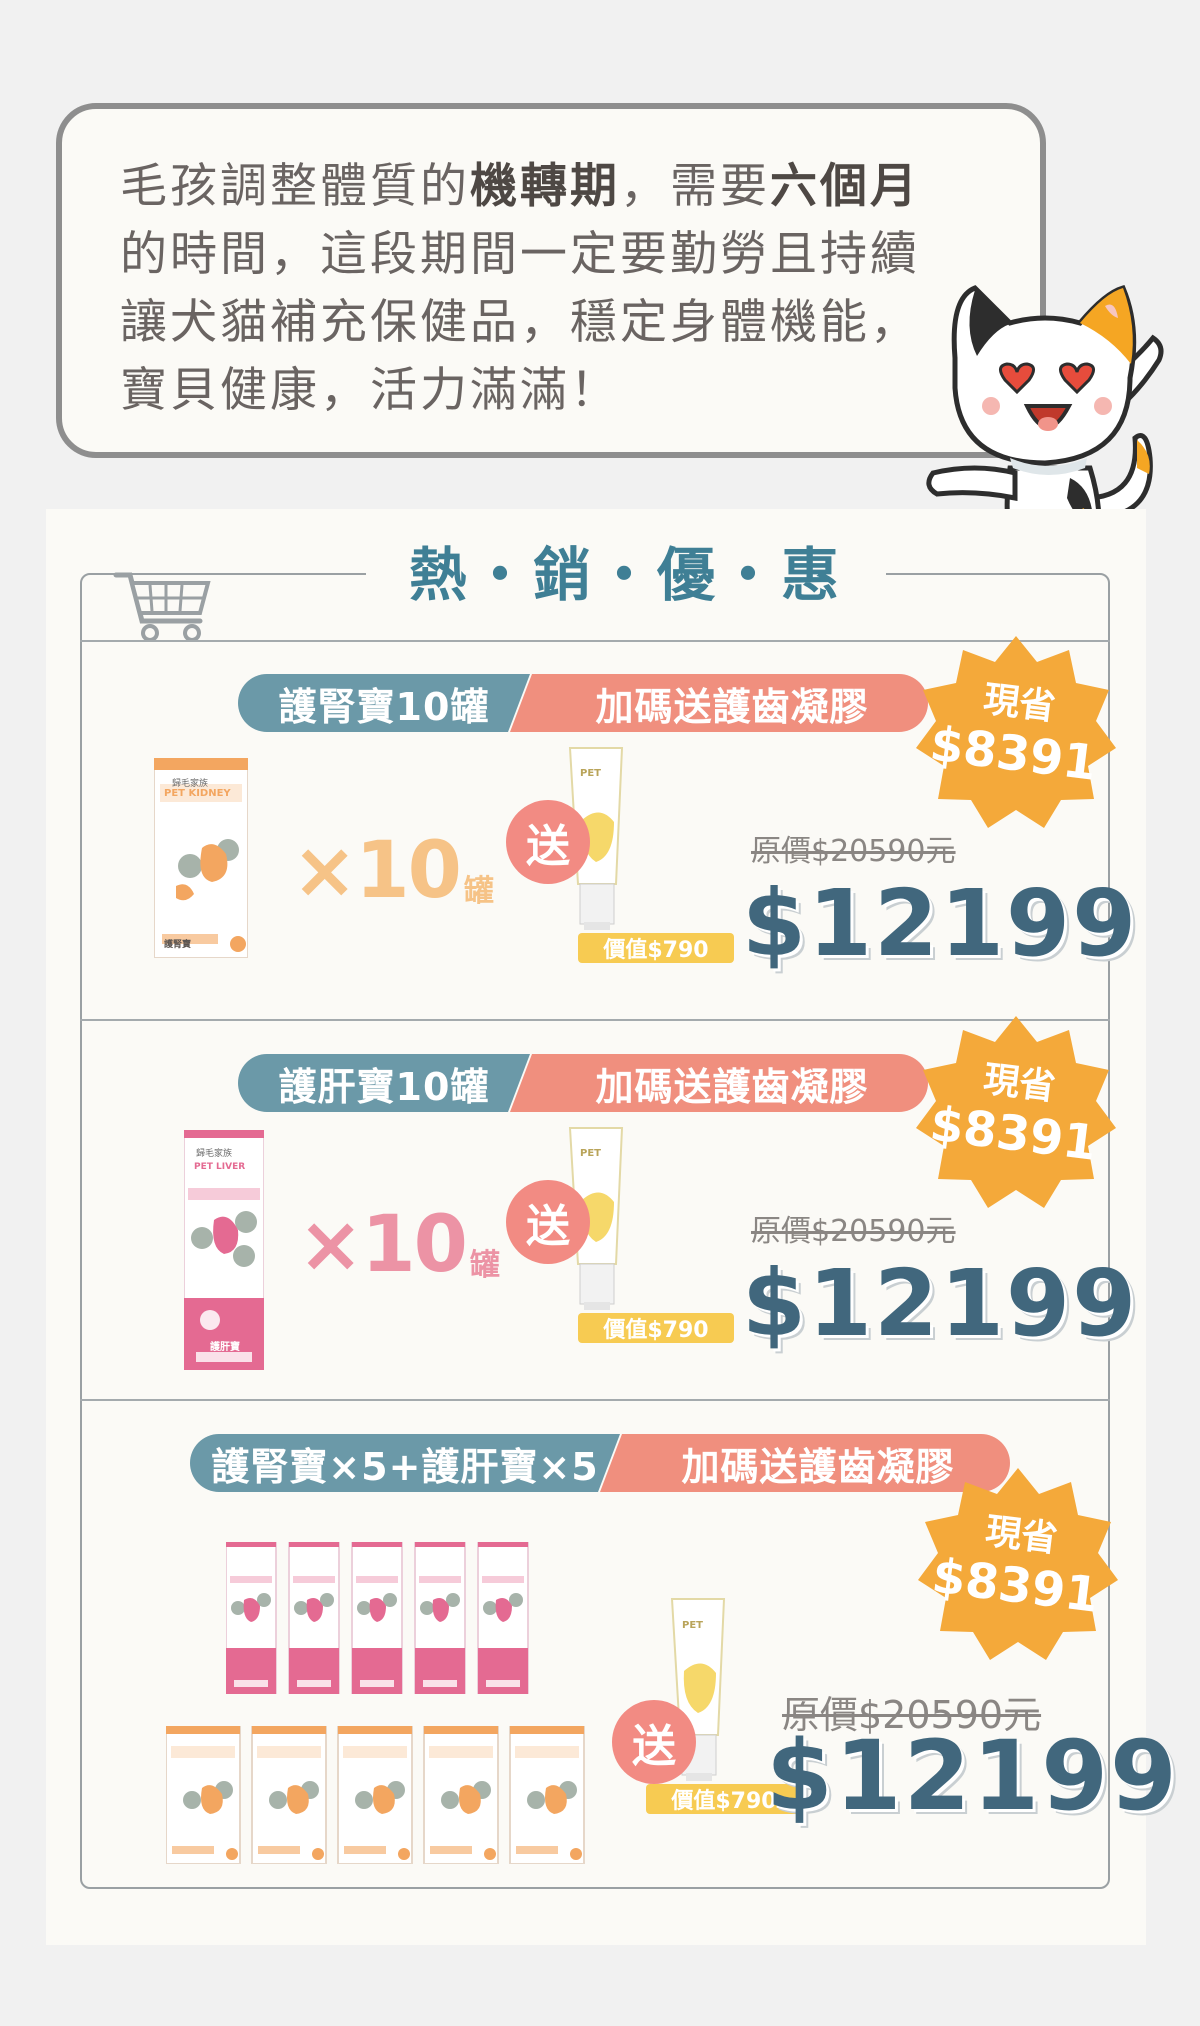  What do you see at coordinates (377, 1618) in the screenshot?
I see `liver-boxes-row` at bounding box center [377, 1618].